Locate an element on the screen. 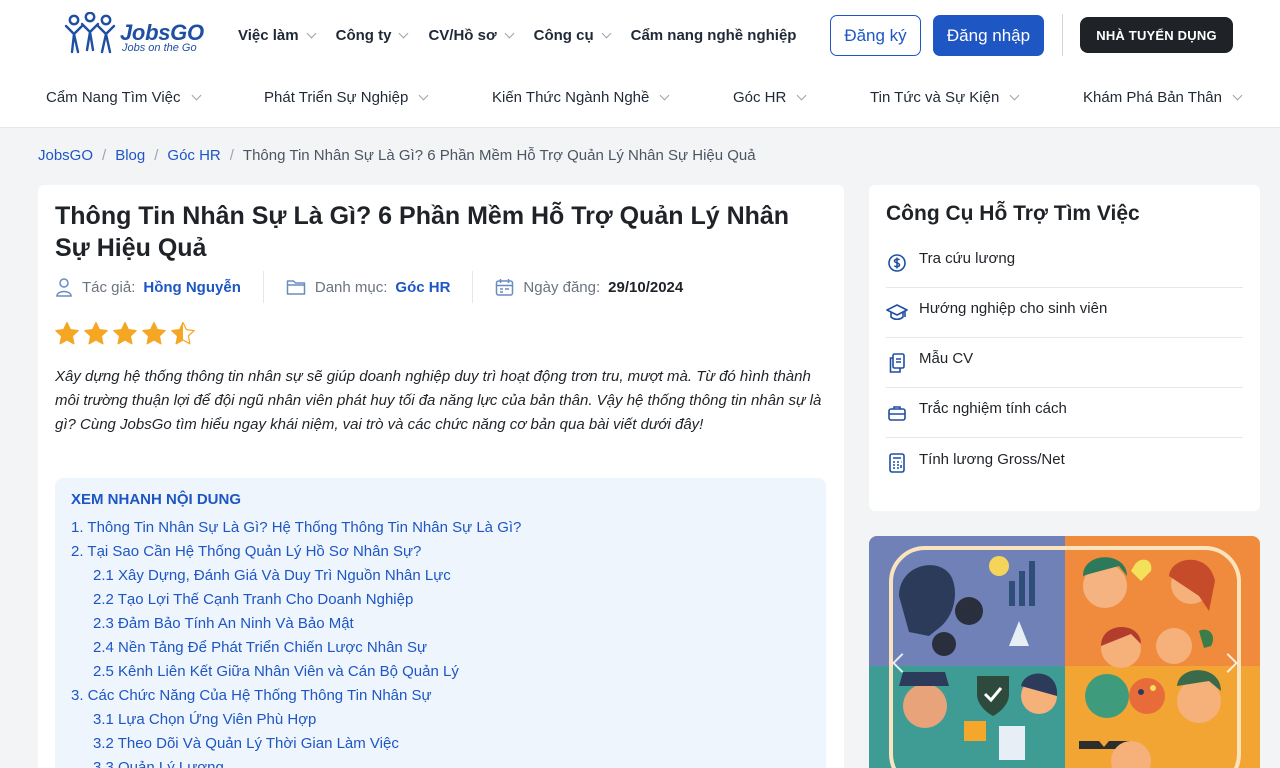 The image size is (1280, 768). tool-label: Tra cứu lương is located at coordinates (967, 258).